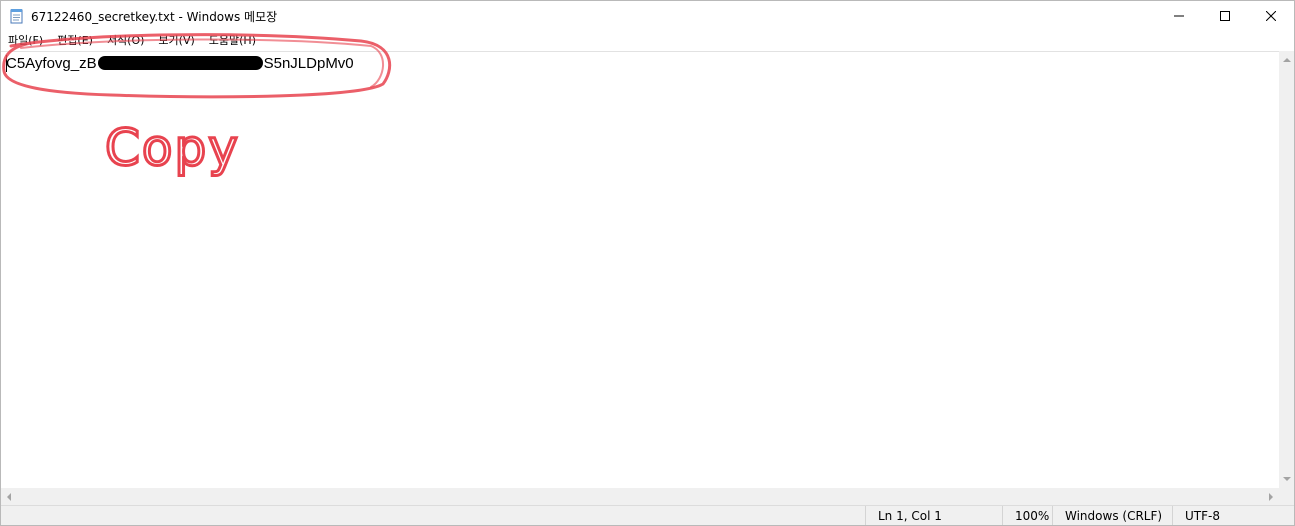 The width and height of the screenshot is (1295, 526). I want to click on scroll-down-icon, so click(1287, 479).